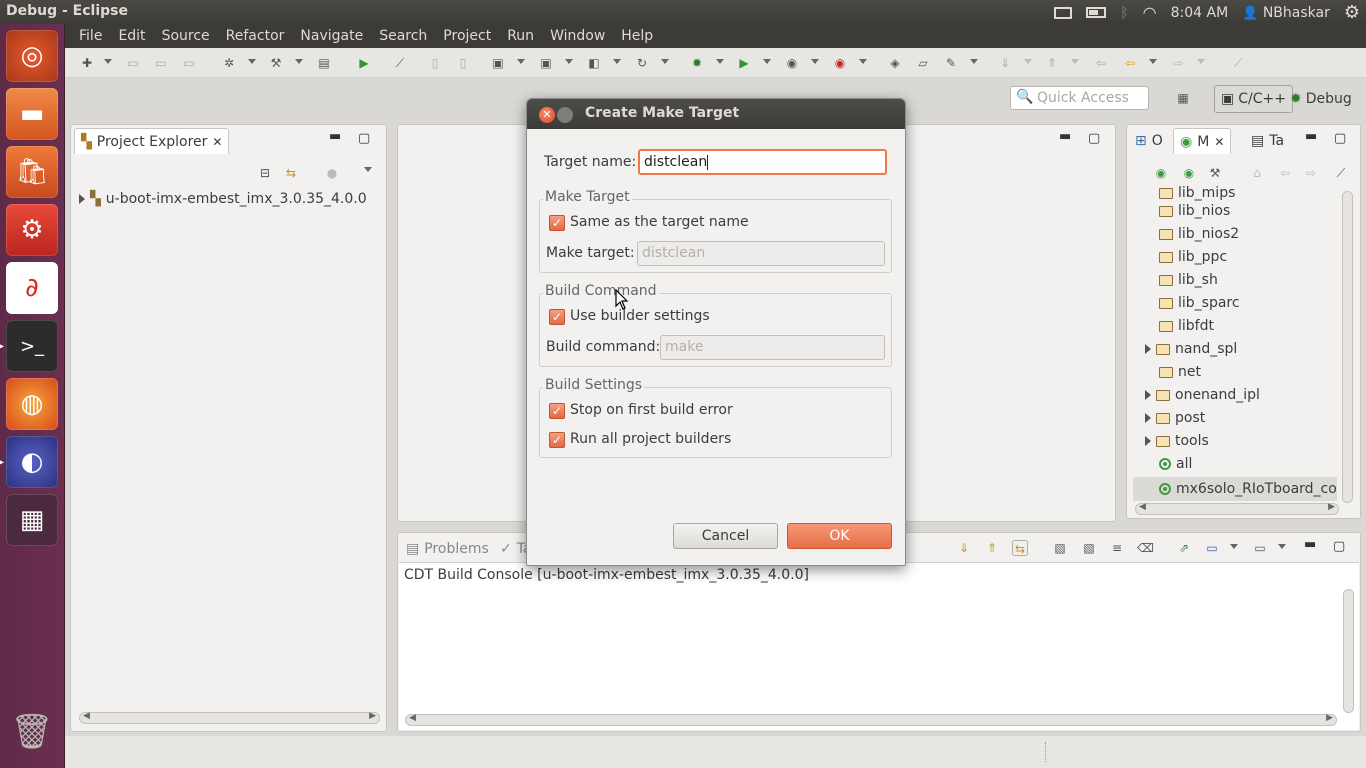 The width and height of the screenshot is (1366, 768). Describe the element at coordinates (767, 61) in the screenshot. I see `run-dropdown-icon` at that location.